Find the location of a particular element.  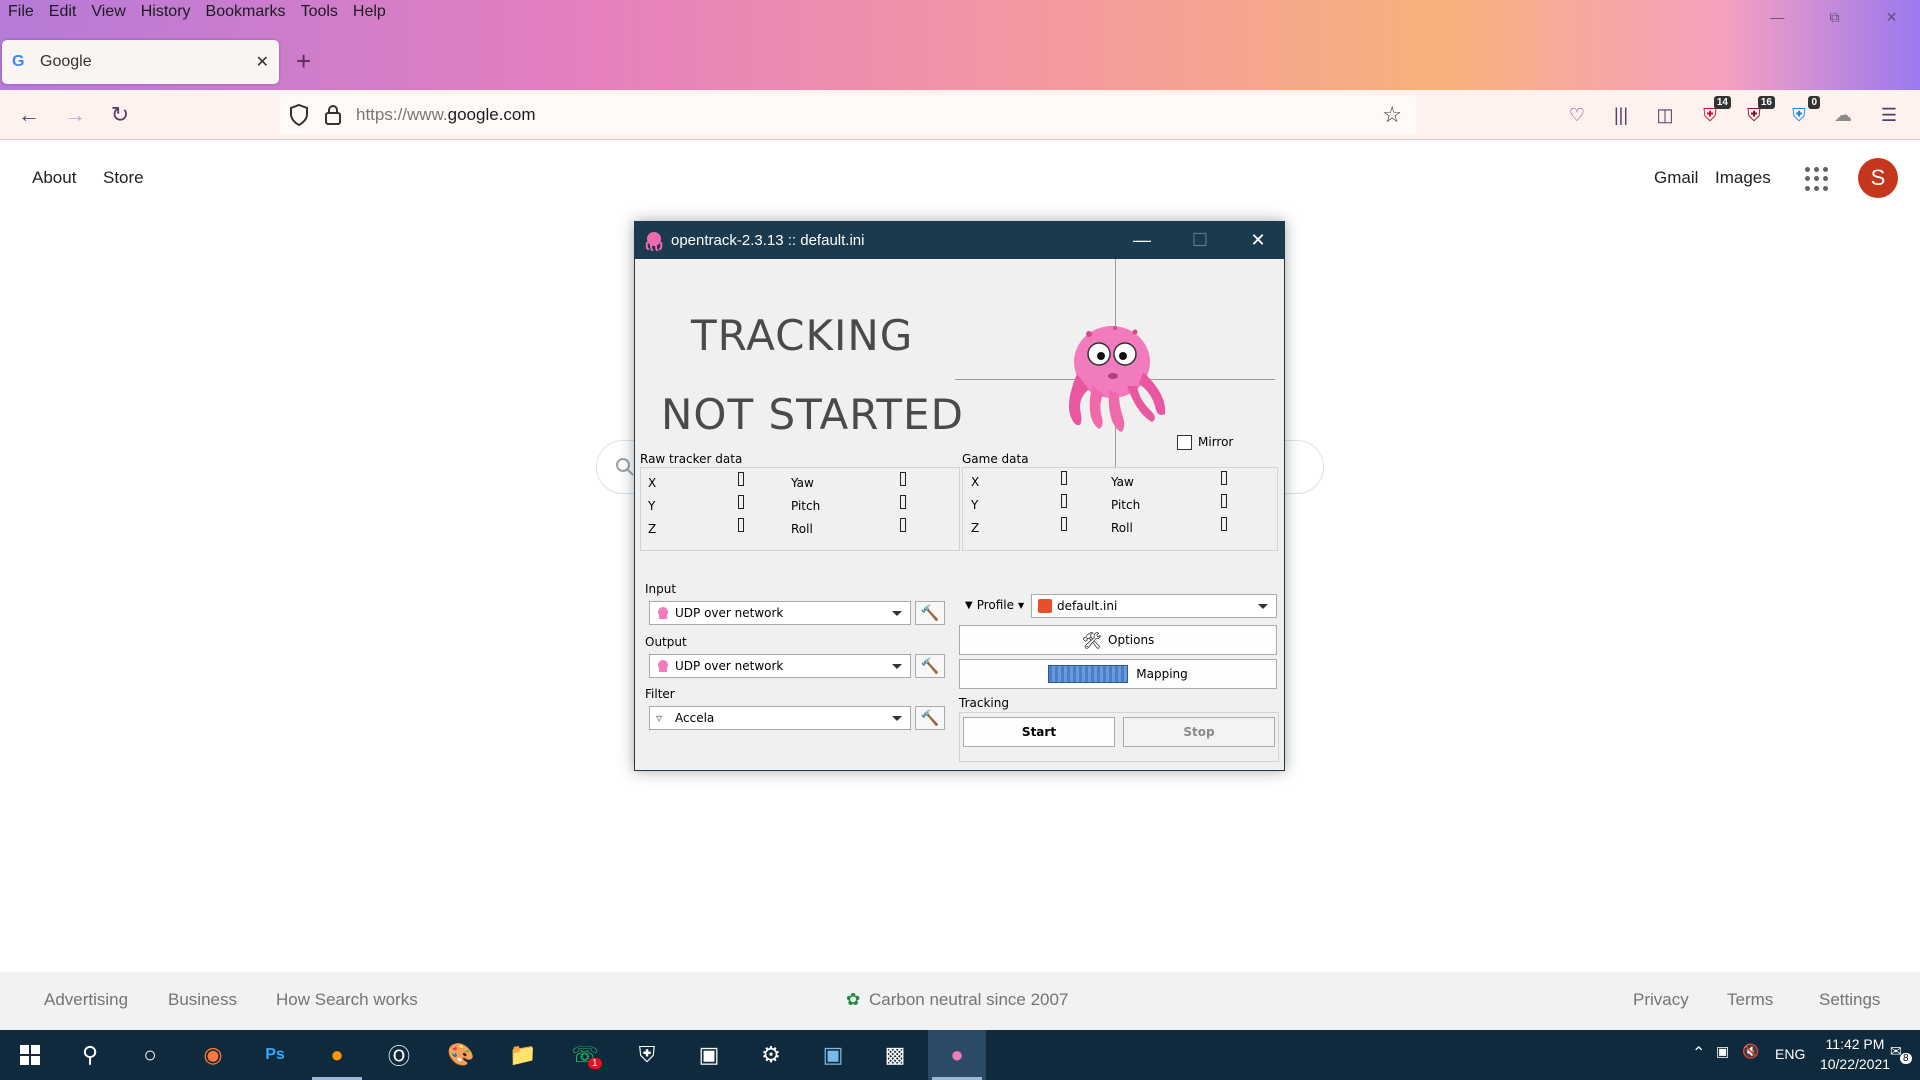

business-link: Business is located at coordinates (202, 1000).